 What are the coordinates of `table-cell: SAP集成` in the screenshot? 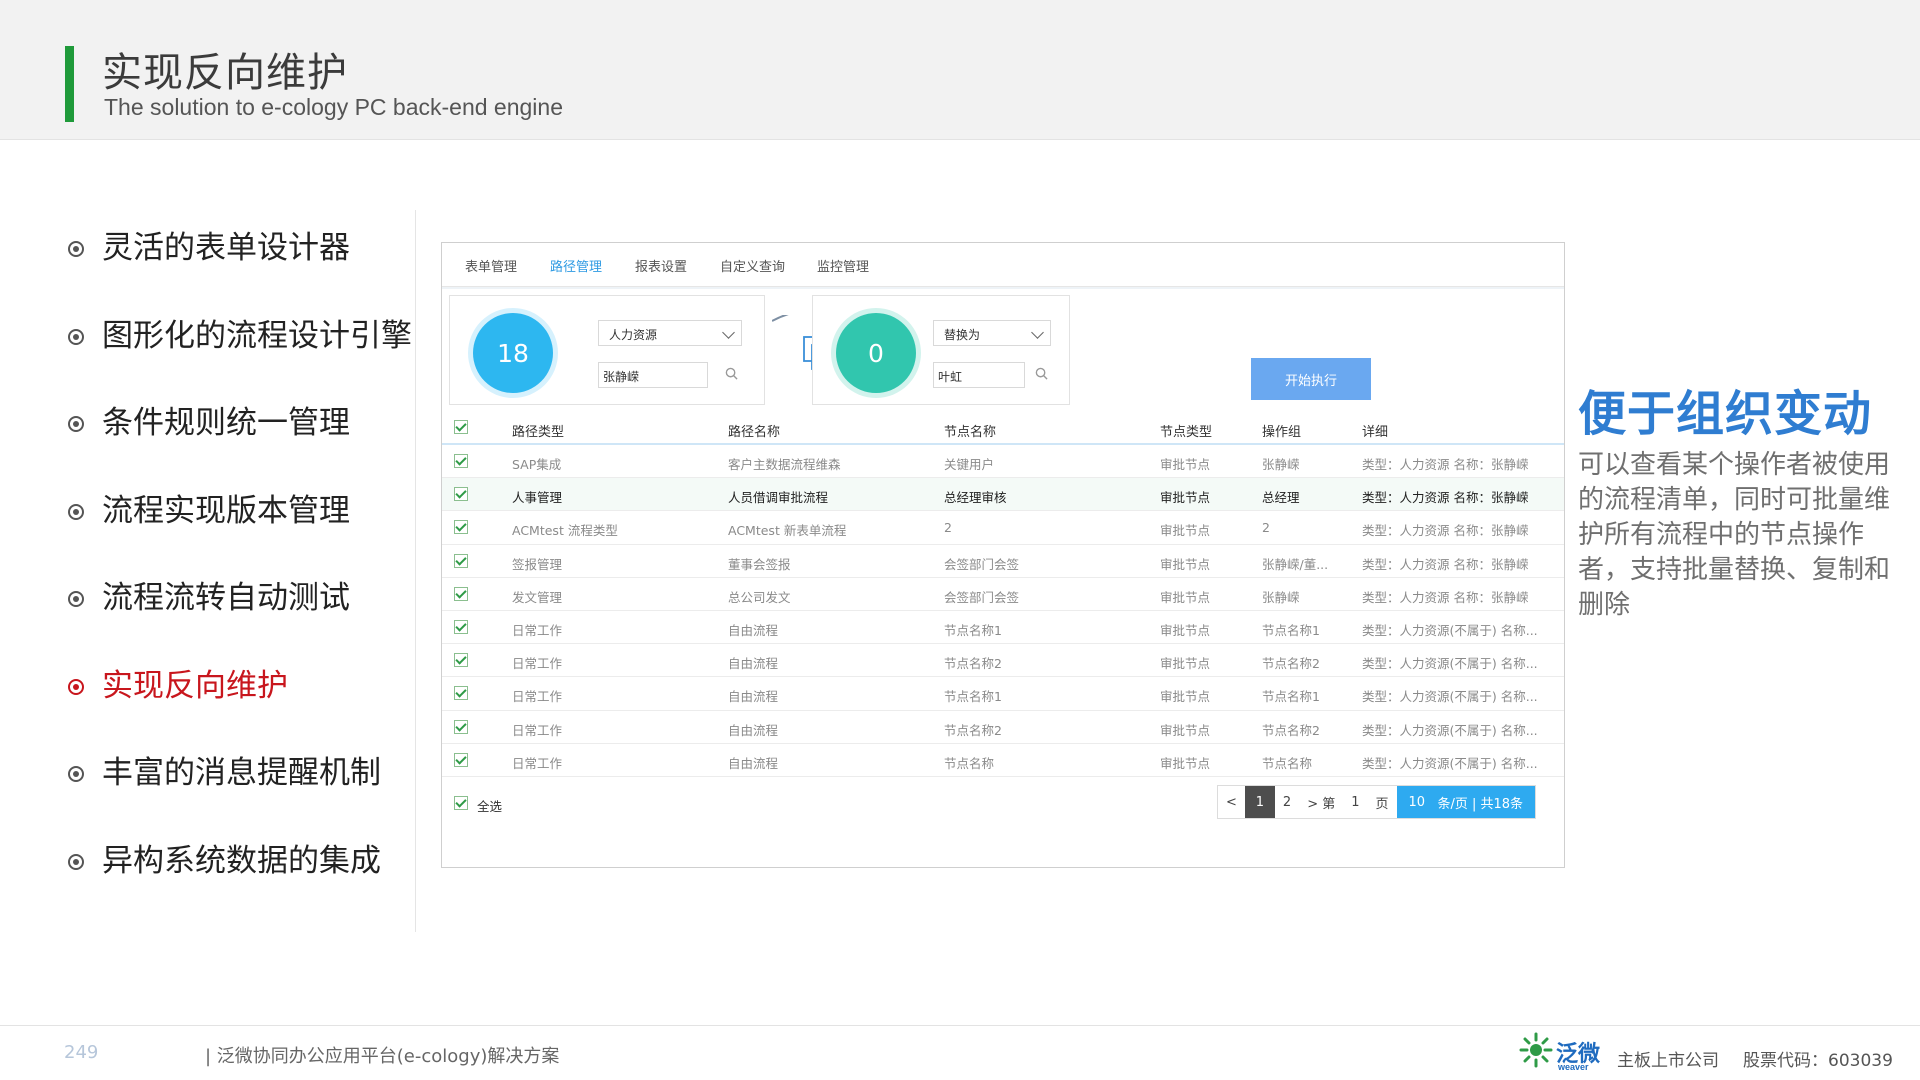 It's located at (537, 464).